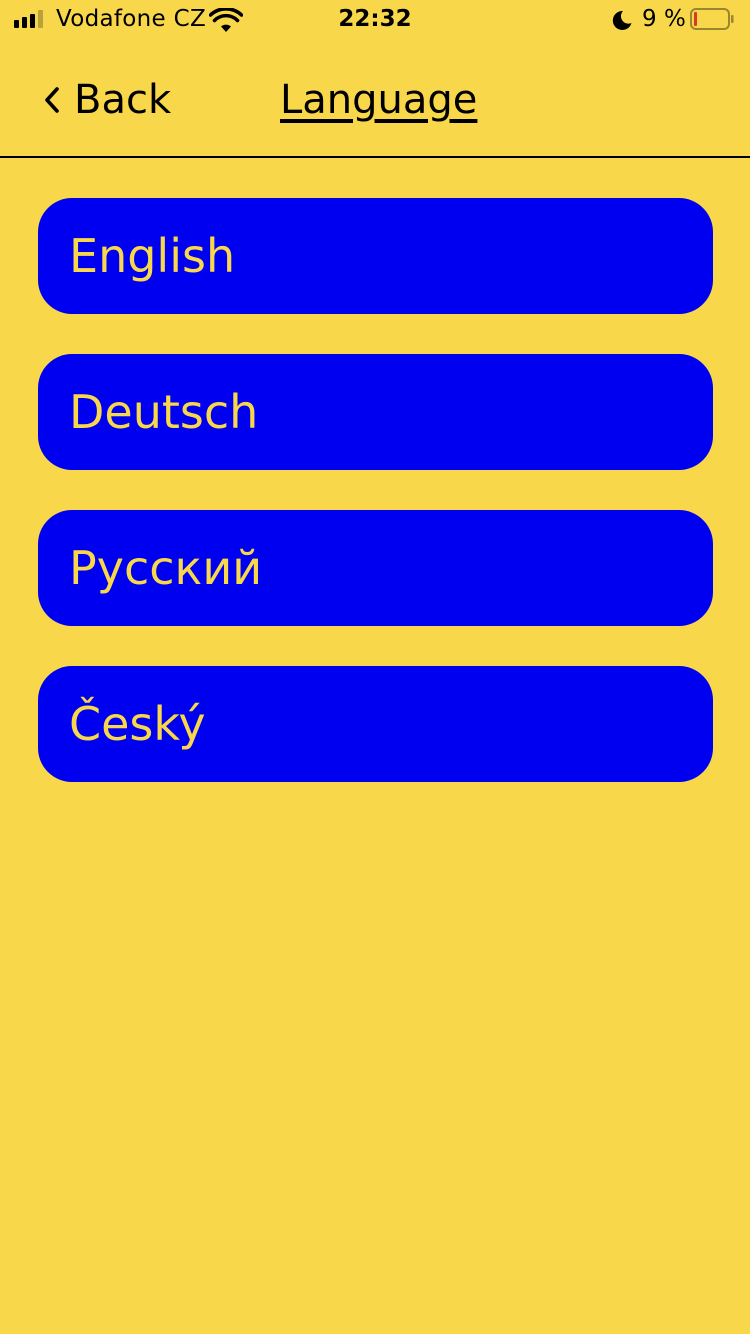 The image size is (750, 1334). What do you see at coordinates (375, 412) in the screenshot?
I see `language-option-deutsch: Deutsch` at bounding box center [375, 412].